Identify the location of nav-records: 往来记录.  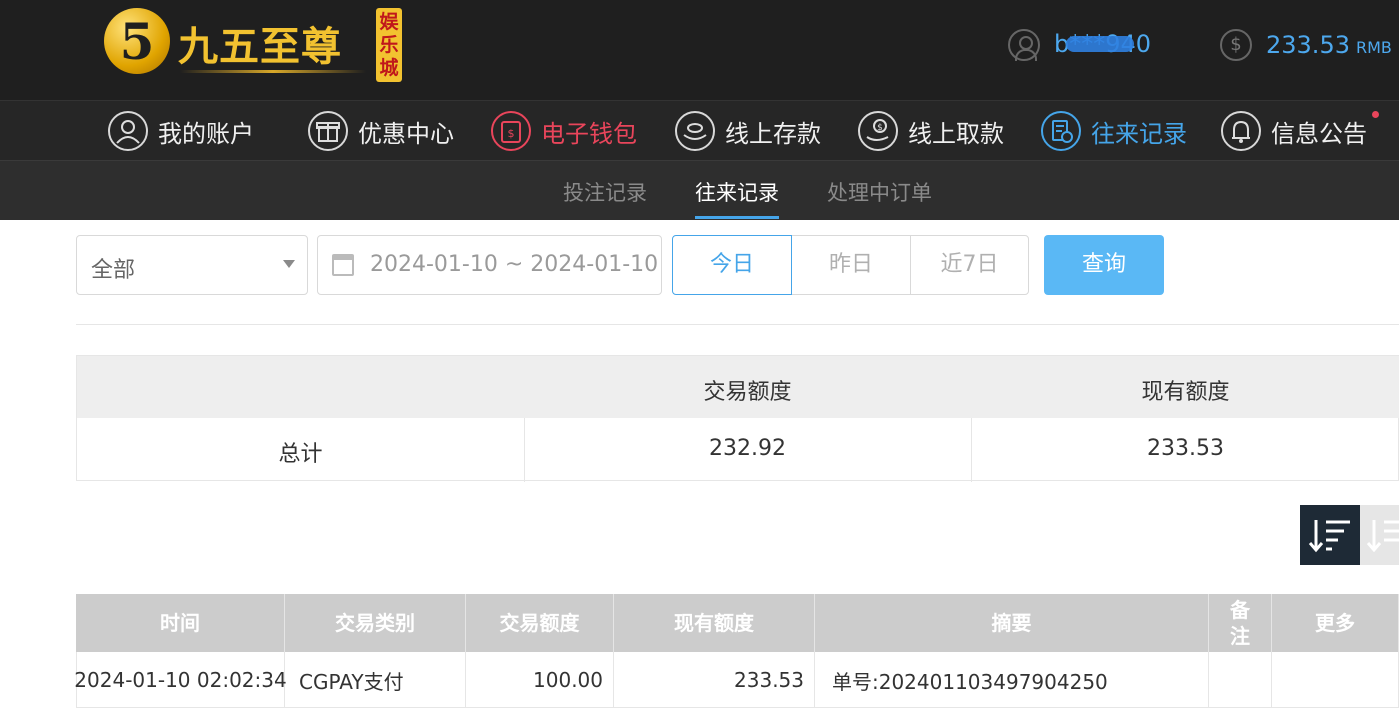
(1114, 131).